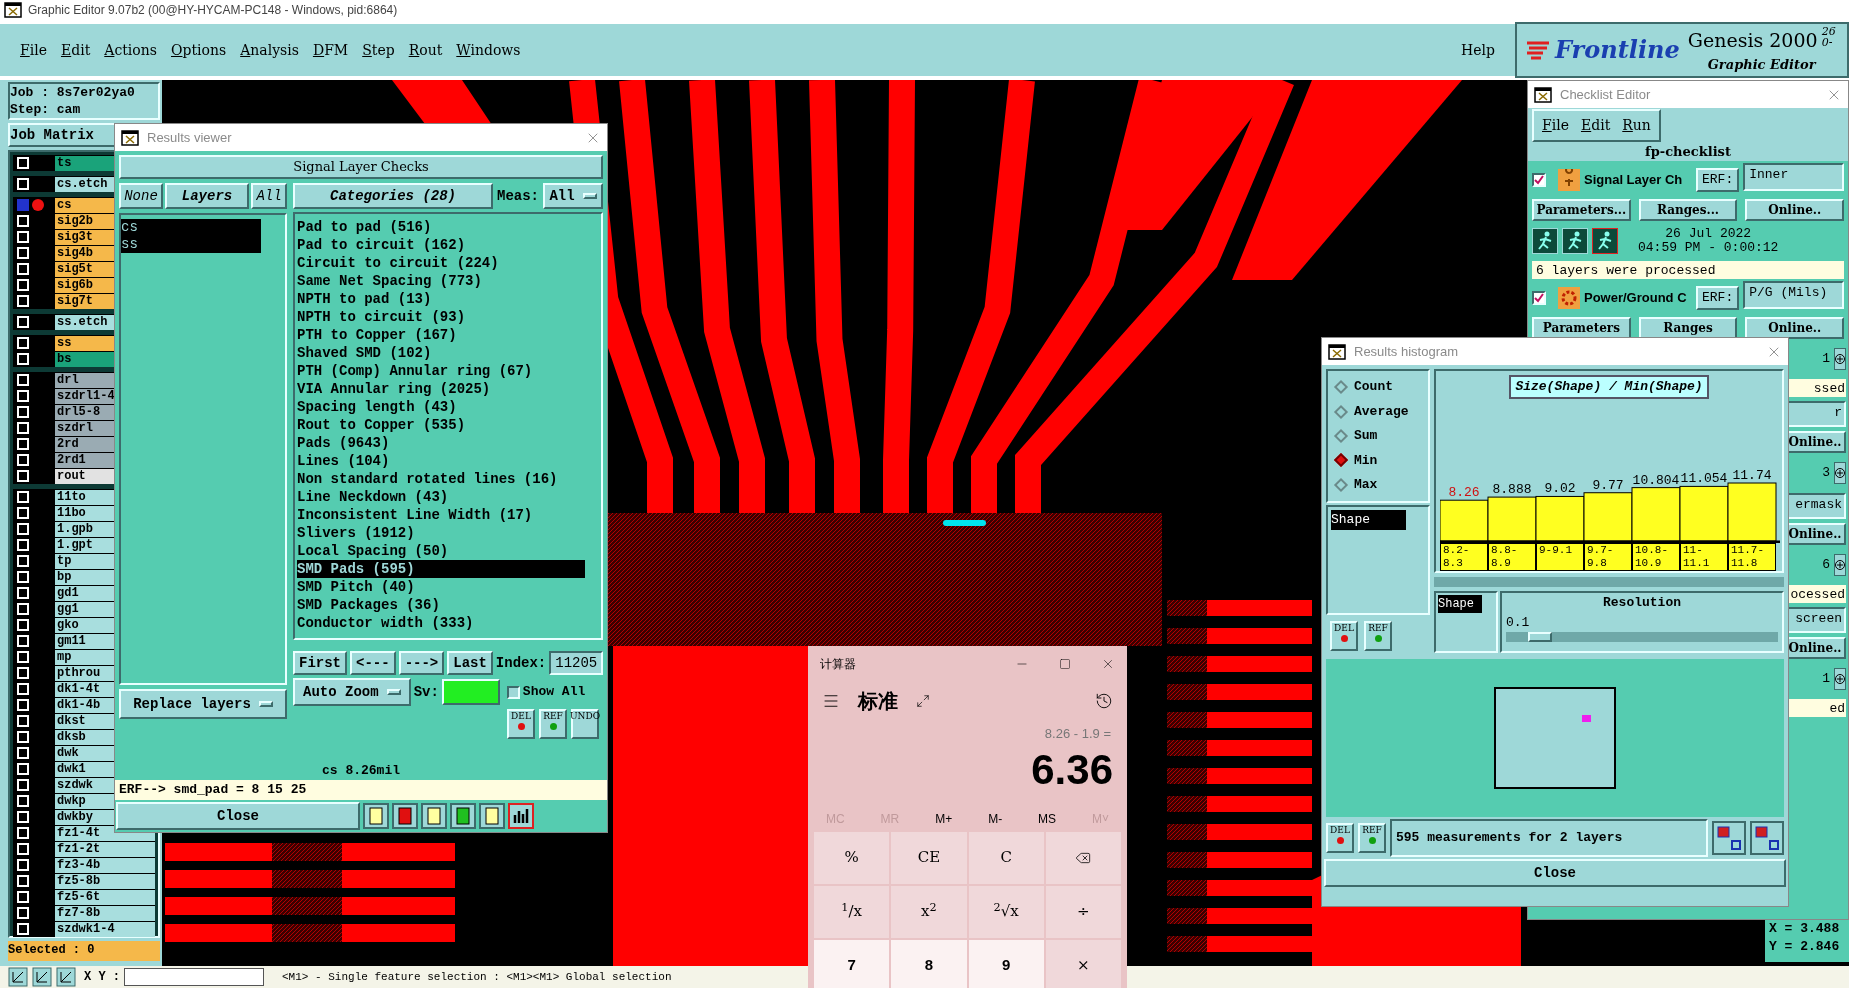 The height and width of the screenshot is (988, 1849). What do you see at coordinates (441, 407) in the screenshot?
I see `category-item: Spacing length (43)` at bounding box center [441, 407].